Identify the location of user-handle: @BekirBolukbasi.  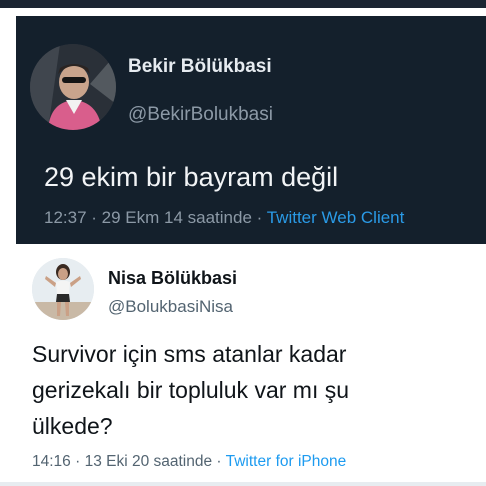
(200, 115).